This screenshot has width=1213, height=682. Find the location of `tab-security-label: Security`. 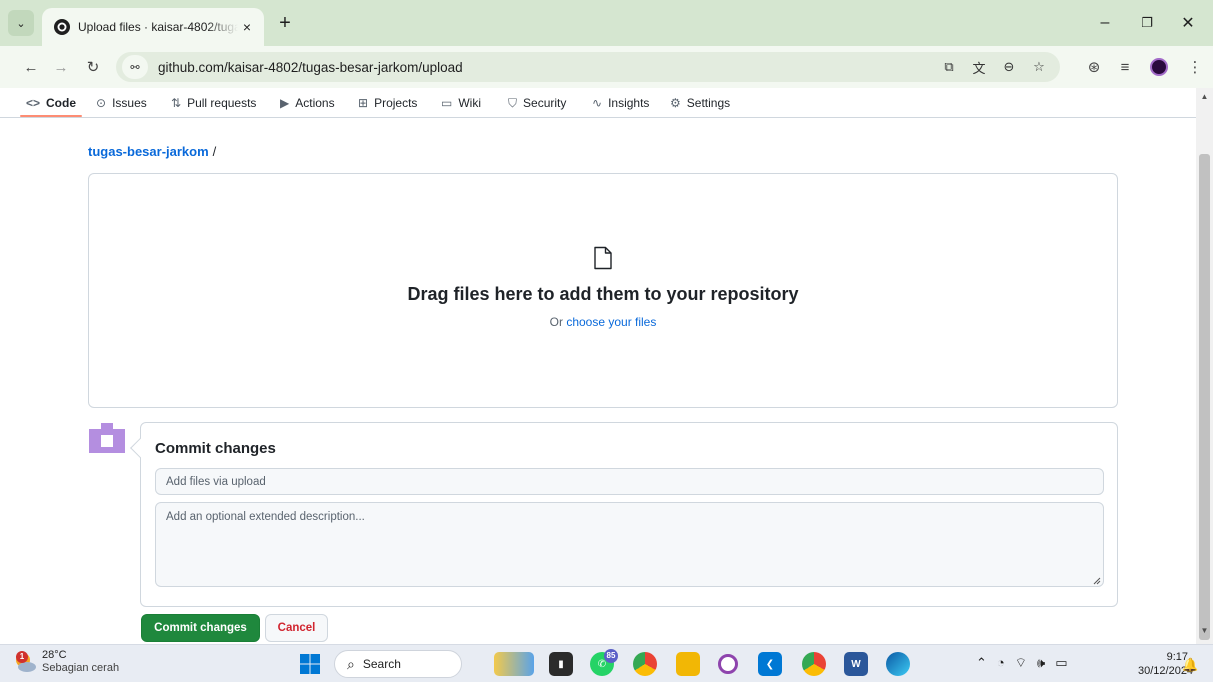

tab-security-label: Security is located at coordinates (545, 103).